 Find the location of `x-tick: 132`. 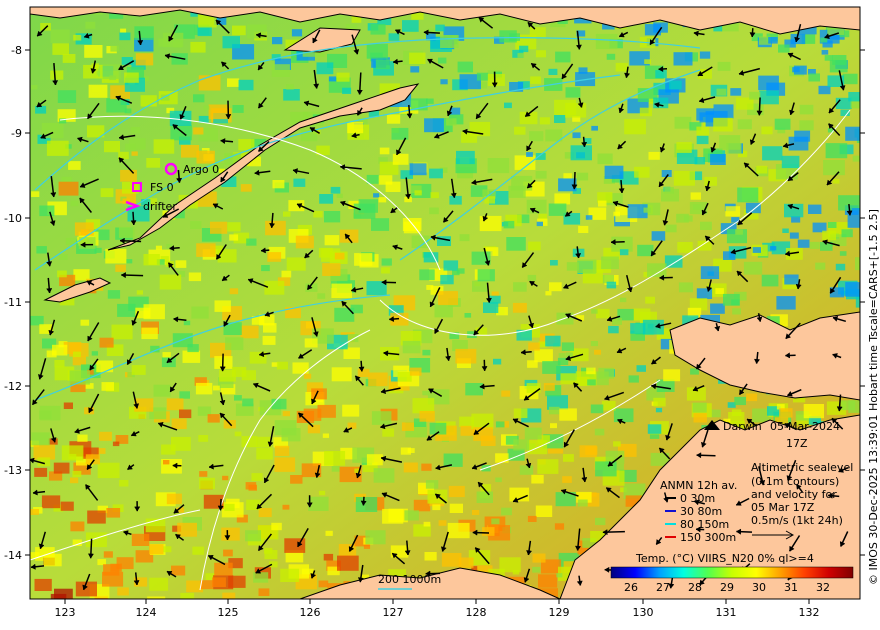

x-tick: 132 is located at coordinates (809, 612).